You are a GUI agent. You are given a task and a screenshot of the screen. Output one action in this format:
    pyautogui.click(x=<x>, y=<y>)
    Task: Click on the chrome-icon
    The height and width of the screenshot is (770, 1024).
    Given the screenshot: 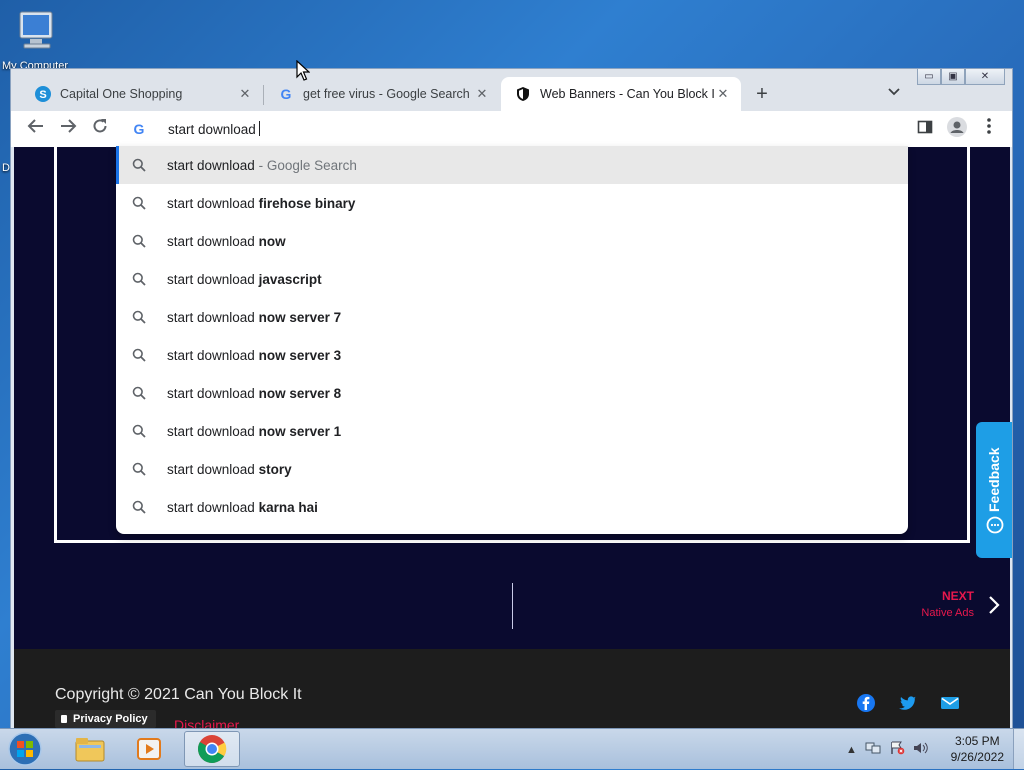 What is the action you would take?
    pyautogui.click(x=212, y=749)
    